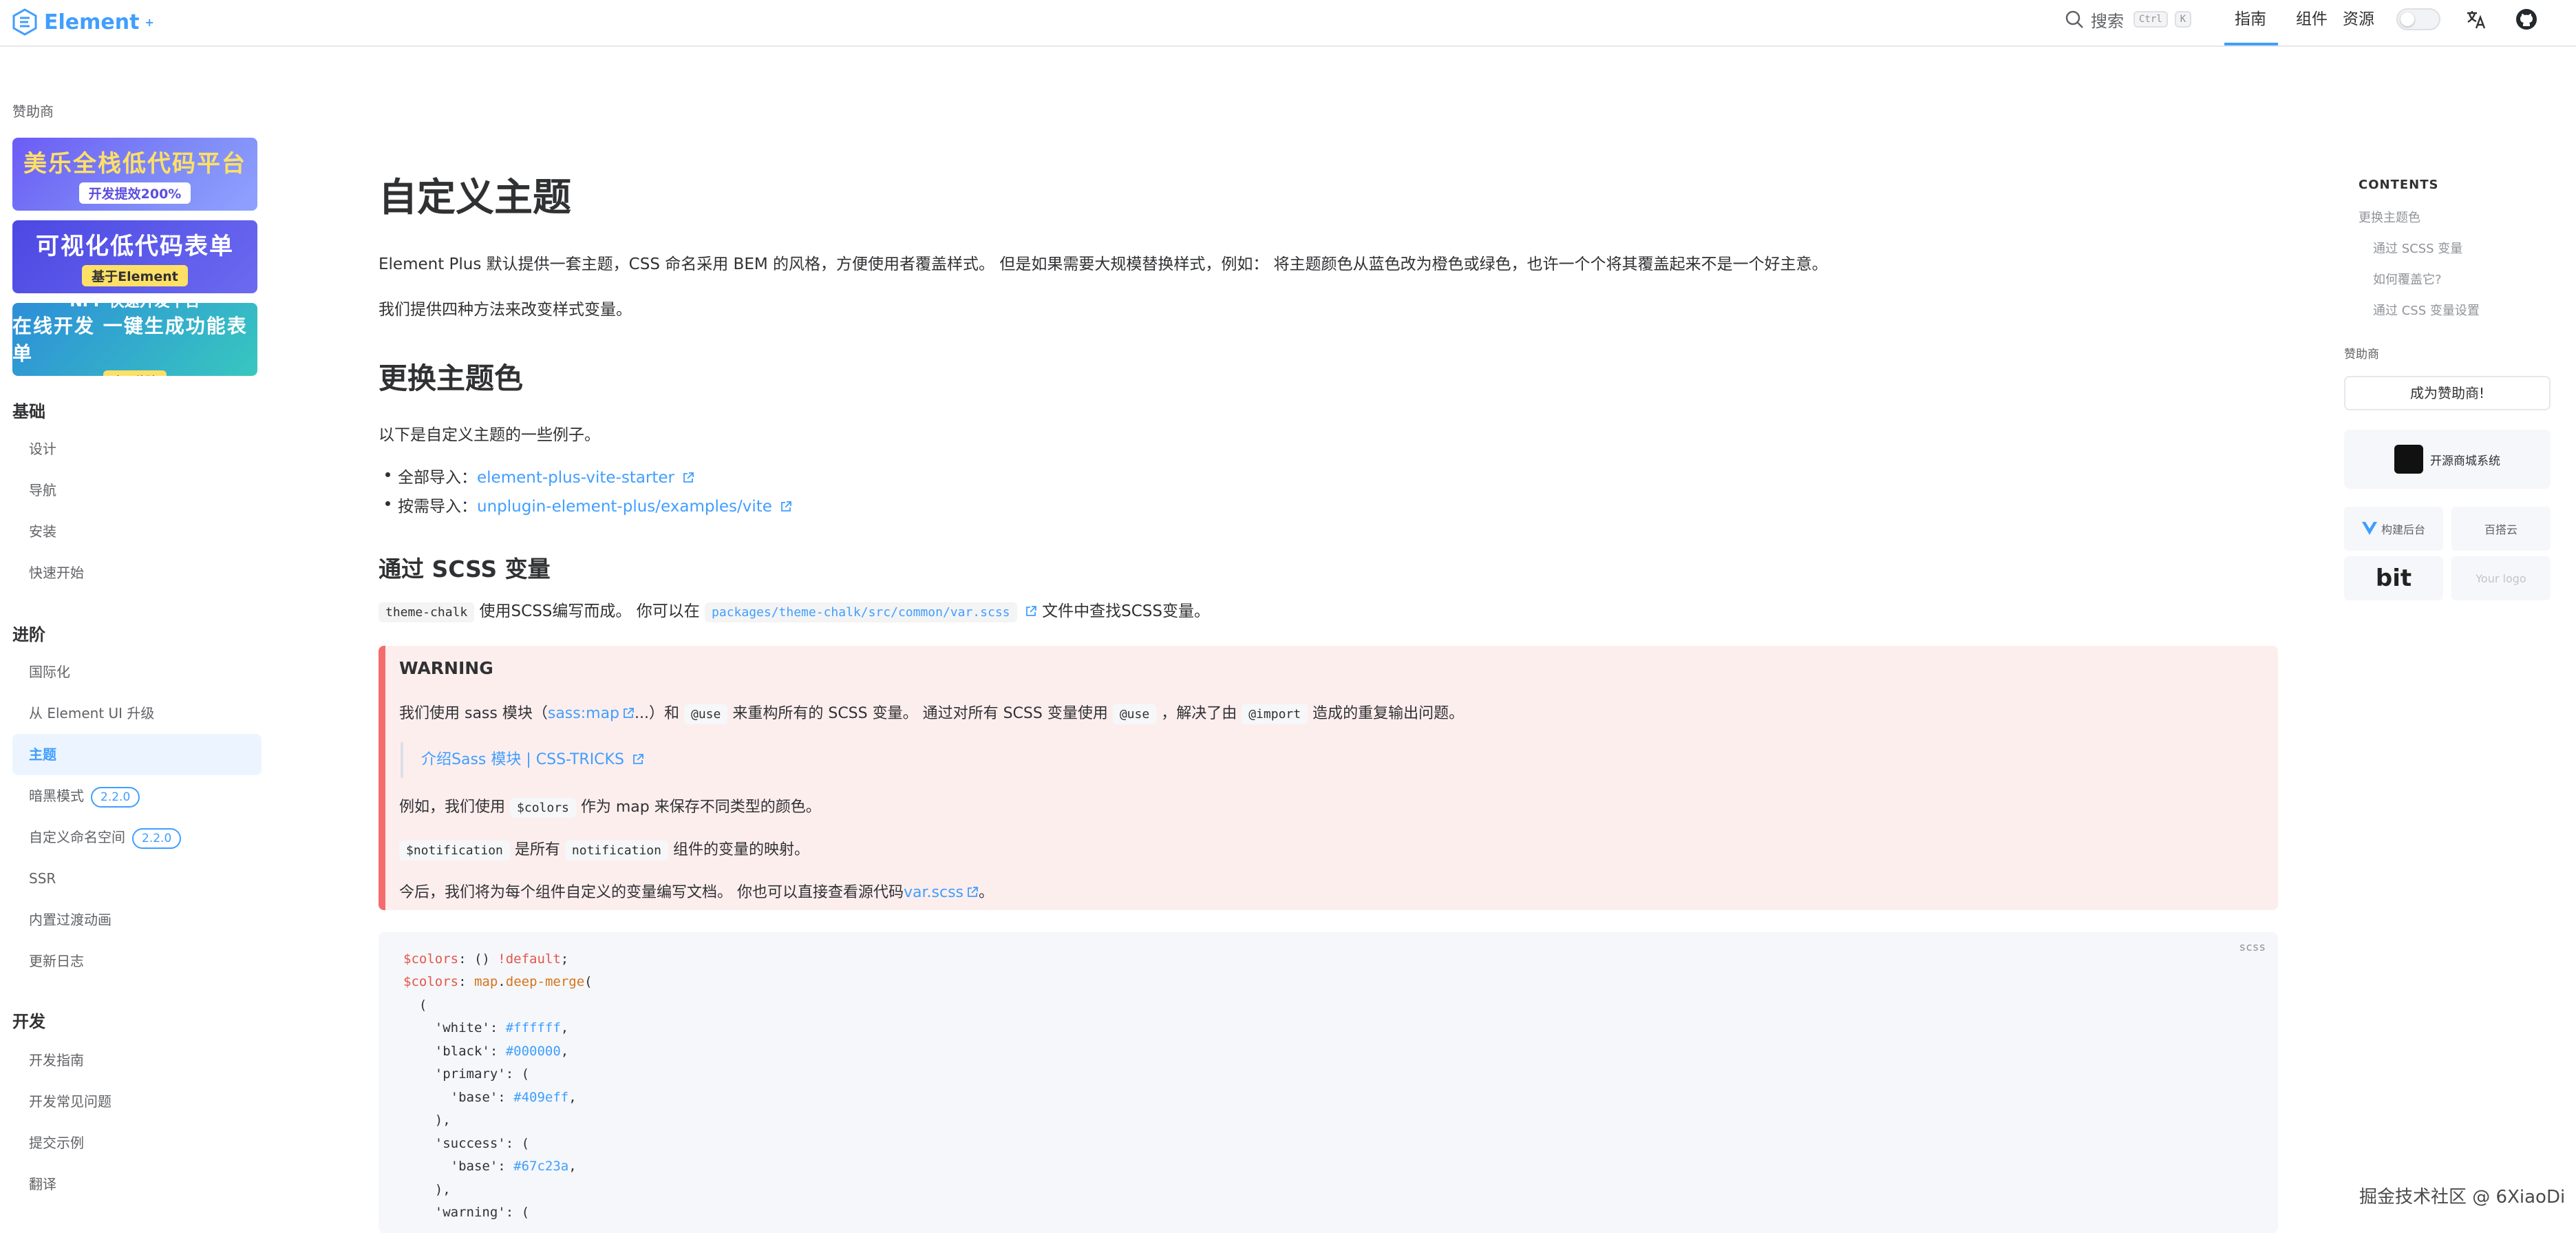  Describe the element at coordinates (452, 807) in the screenshot. I see `text: 例如，我们使用` at that location.